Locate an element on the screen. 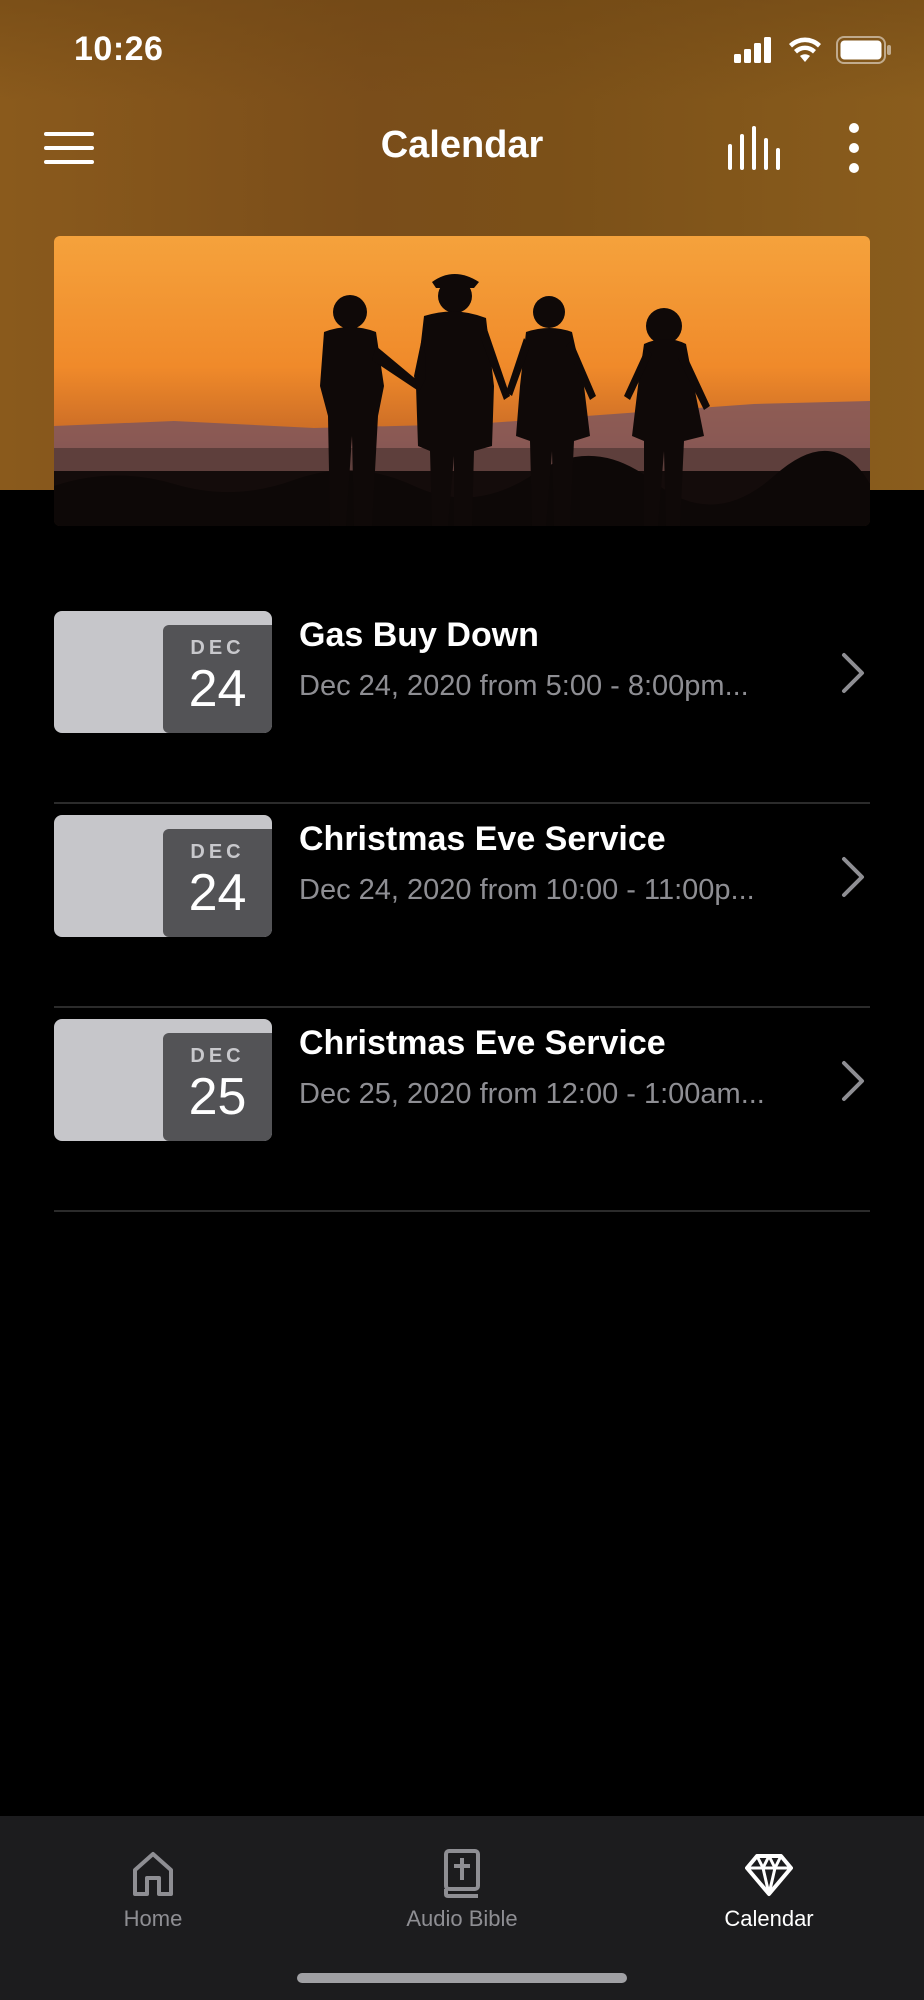 Image resolution: width=924 pixels, height=2000 pixels. home-indicator is located at coordinates (462, 1978).